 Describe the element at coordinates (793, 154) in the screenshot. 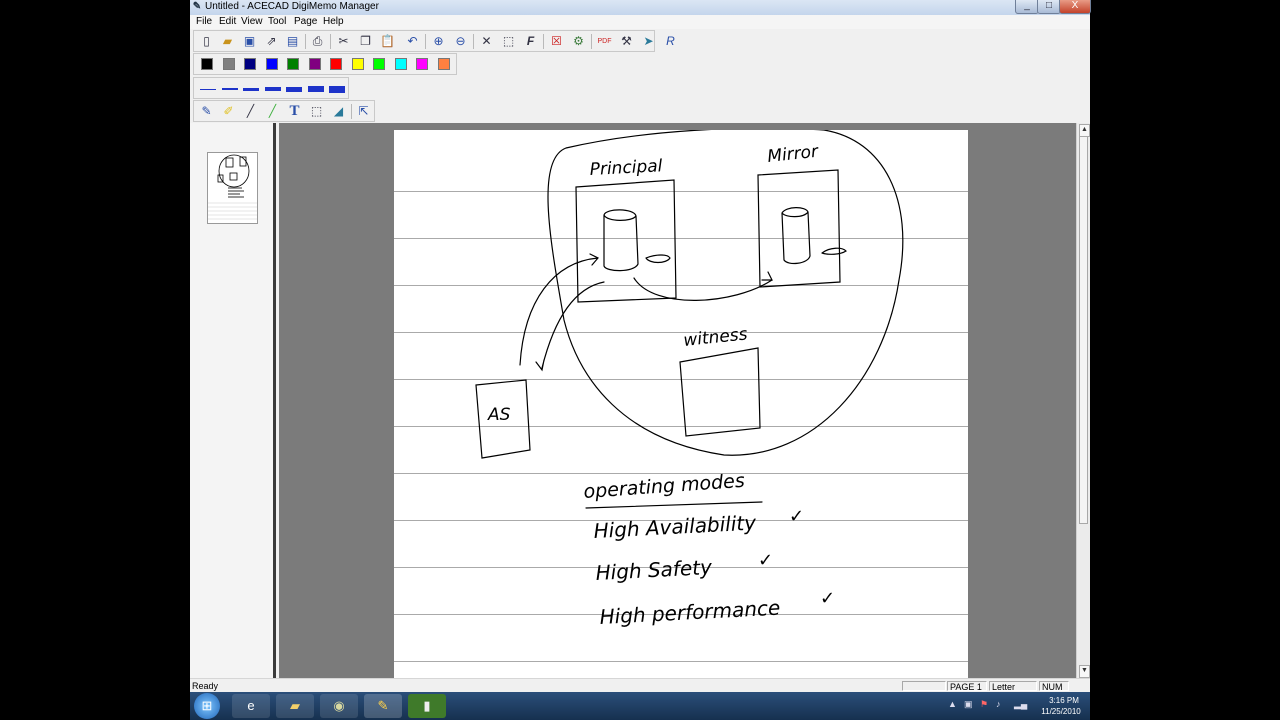

I see `label-mirror: Mirror` at that location.